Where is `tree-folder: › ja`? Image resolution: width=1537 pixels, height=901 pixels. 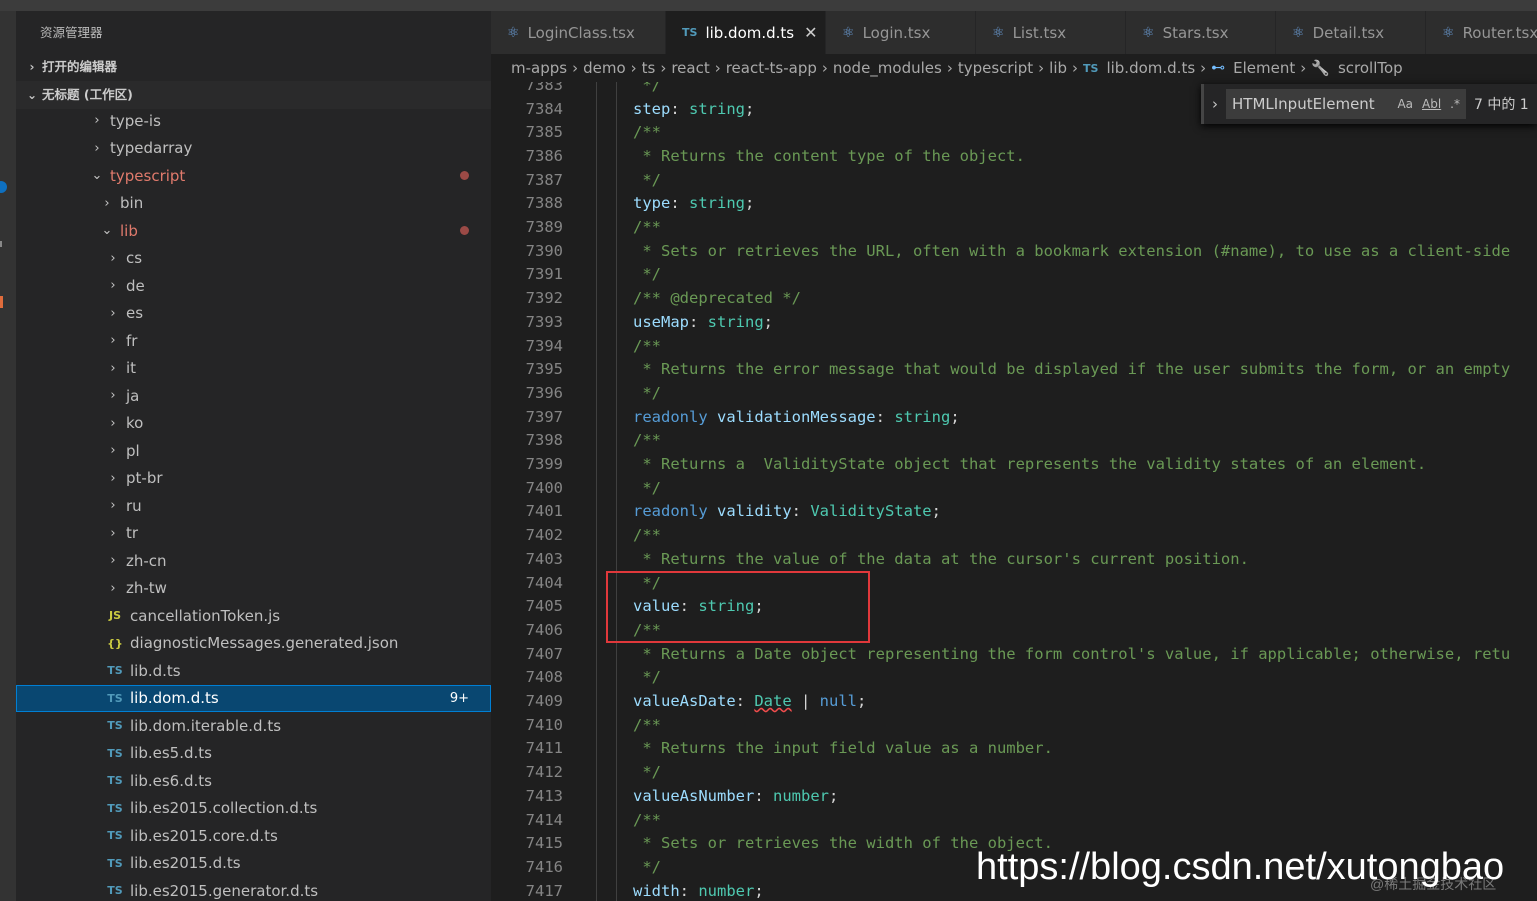
tree-folder: › ja is located at coordinates (253, 396).